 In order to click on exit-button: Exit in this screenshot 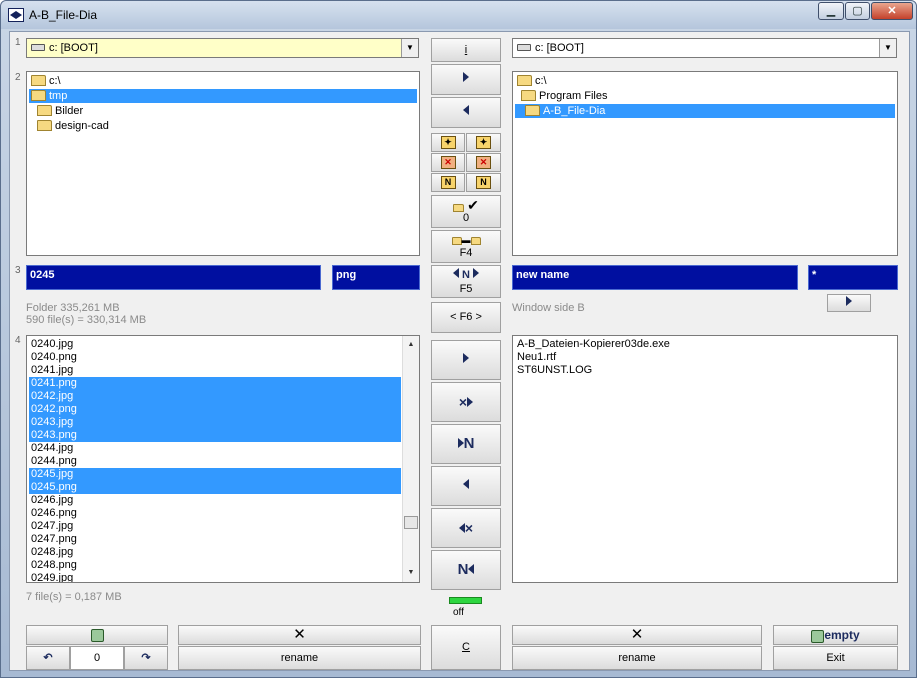, I will do `click(835, 658)`.